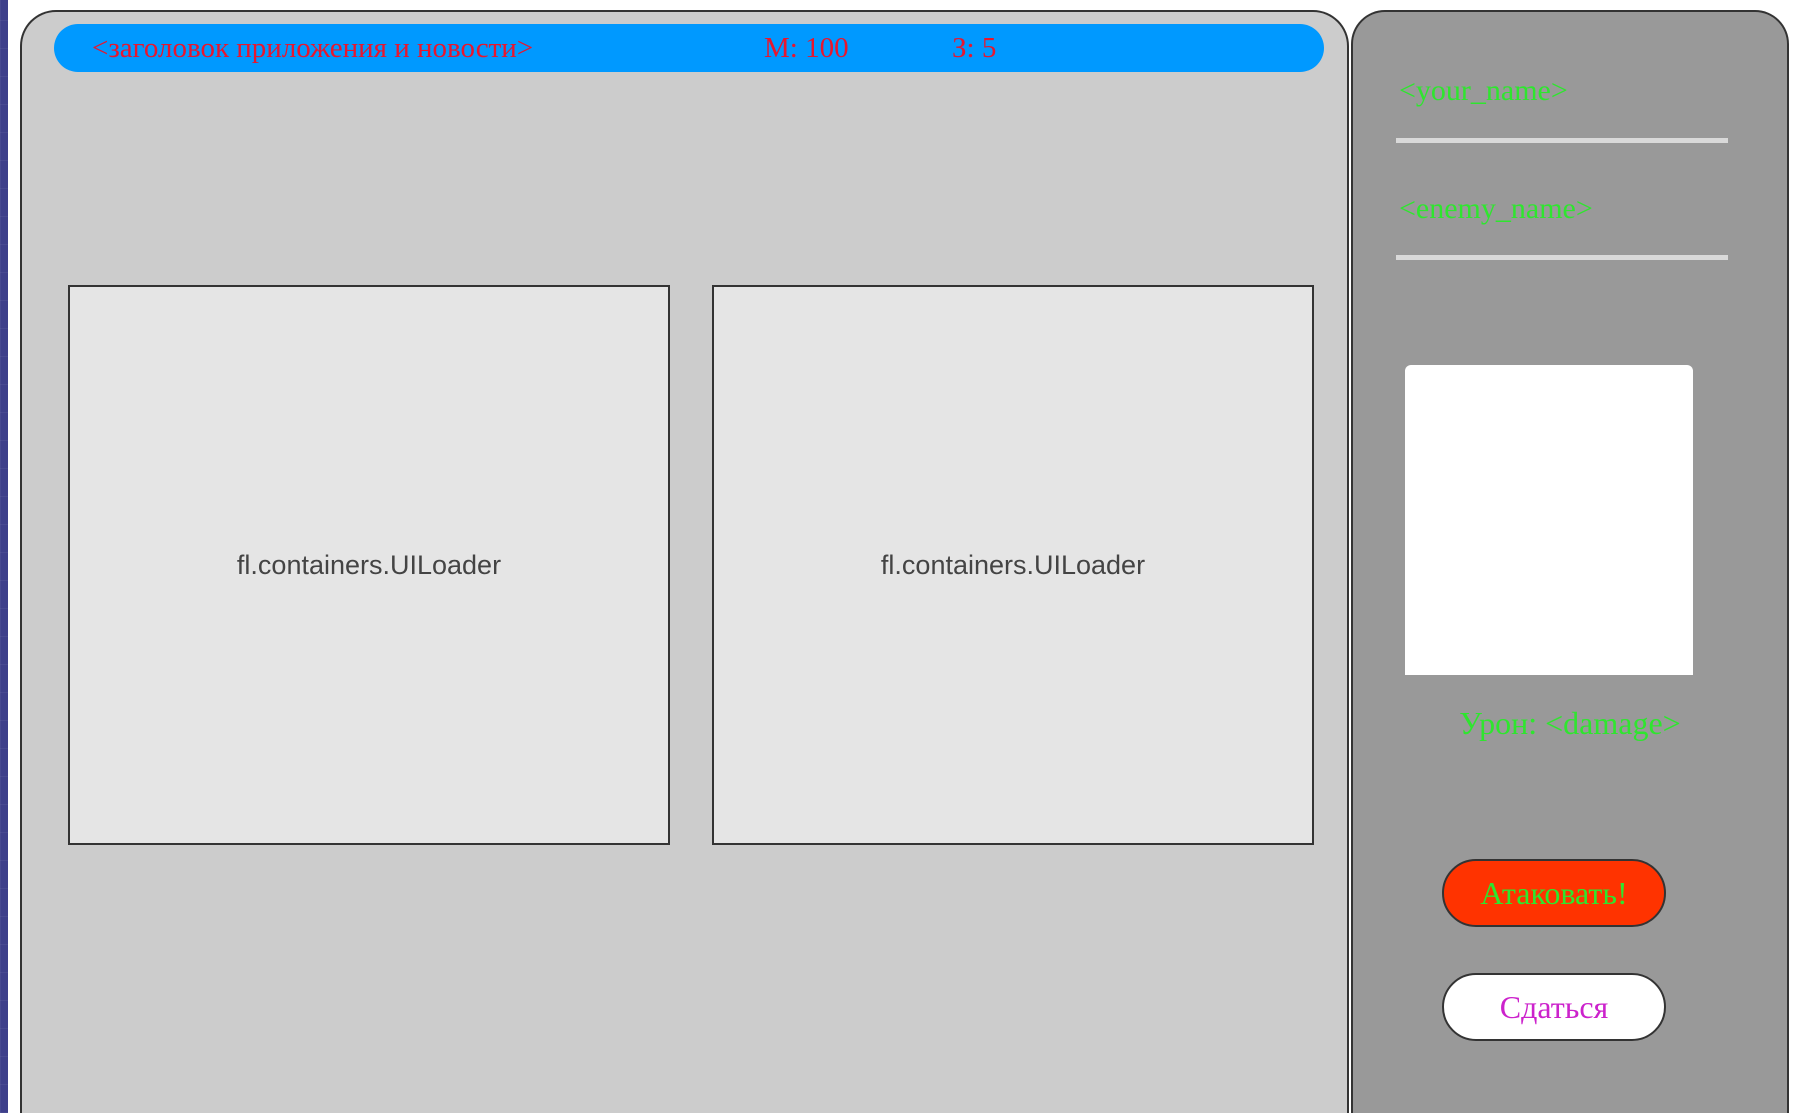 The image size is (1799, 1113). I want to click on your-name-label: <your_name>, so click(1483, 90).